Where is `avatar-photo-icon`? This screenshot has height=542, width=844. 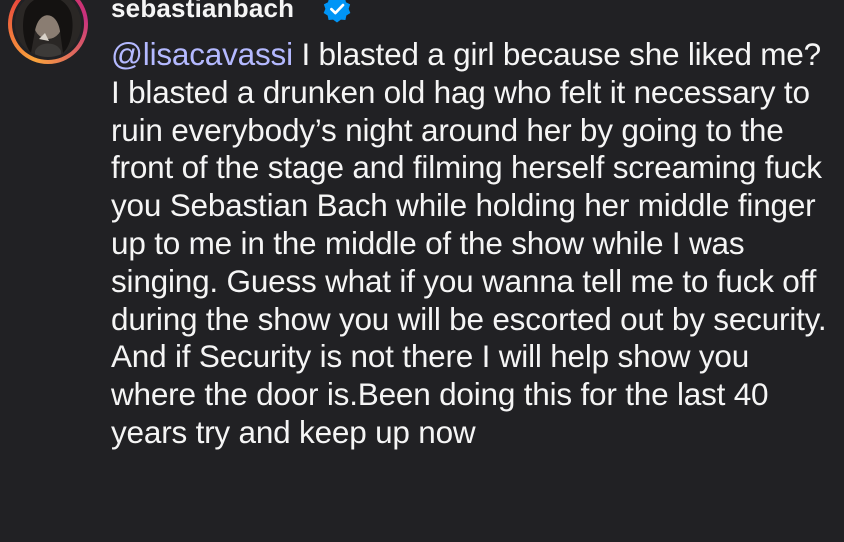 avatar-photo-icon is located at coordinates (48, 28).